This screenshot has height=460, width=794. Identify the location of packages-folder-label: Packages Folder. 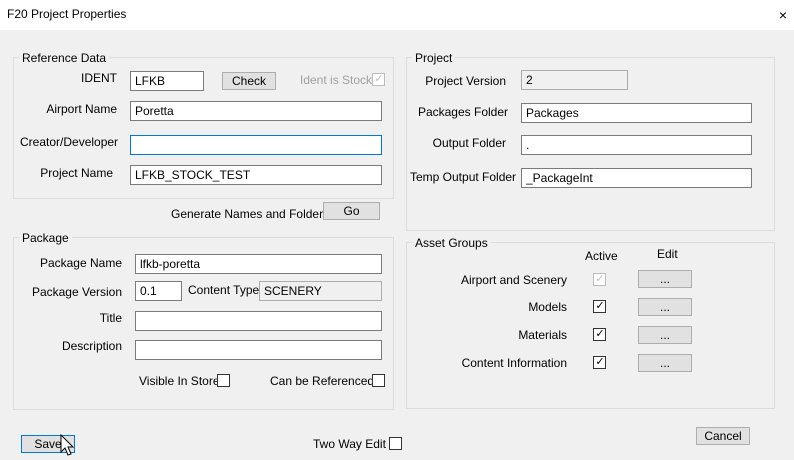
(462, 112).